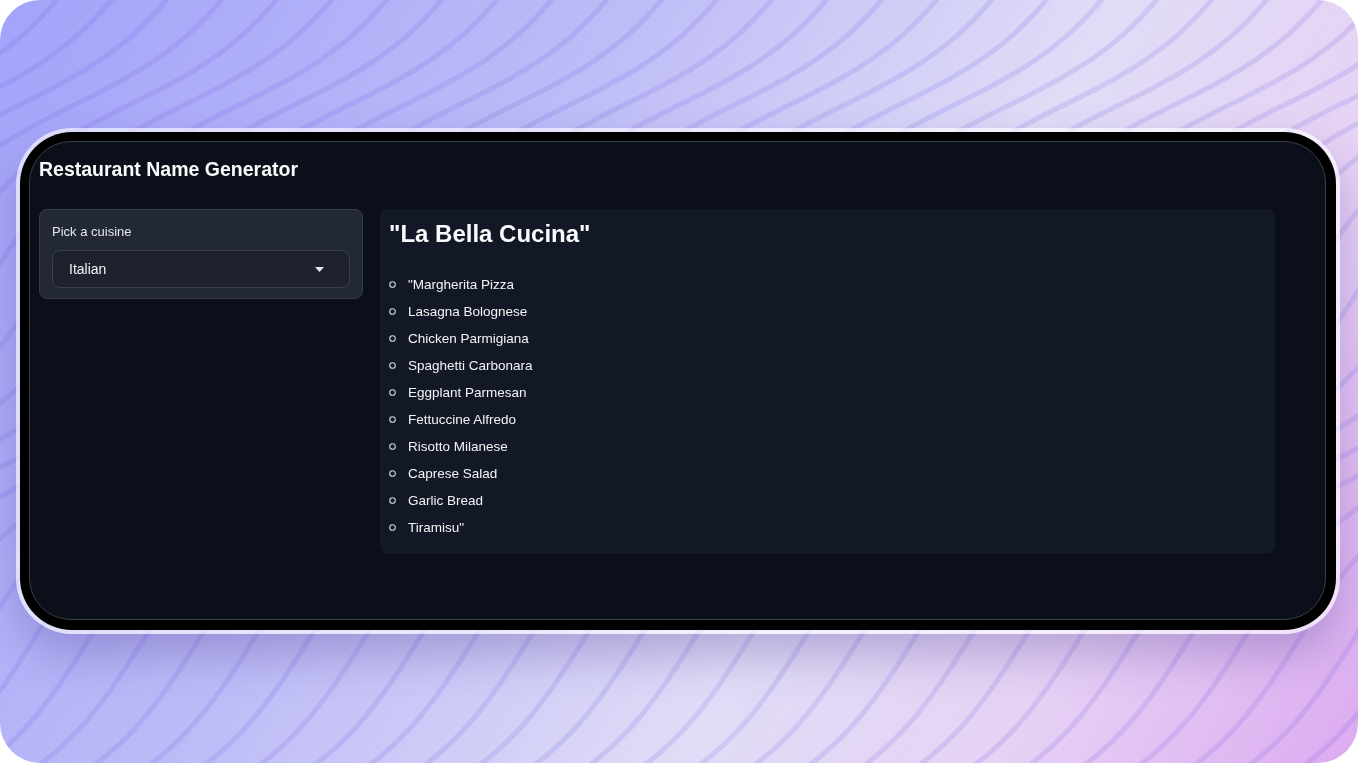 Image resolution: width=1358 pixels, height=763 pixels. Describe the element at coordinates (490, 234) in the screenshot. I see `result-heading: "La Bella Cucina"` at that location.